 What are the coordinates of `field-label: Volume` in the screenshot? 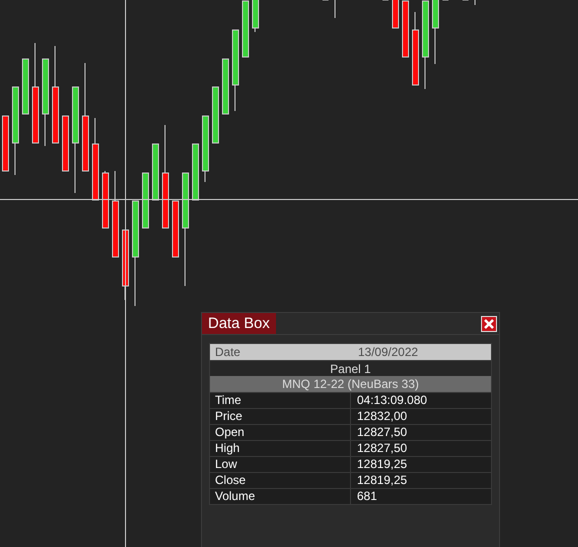 It's located at (280, 496).